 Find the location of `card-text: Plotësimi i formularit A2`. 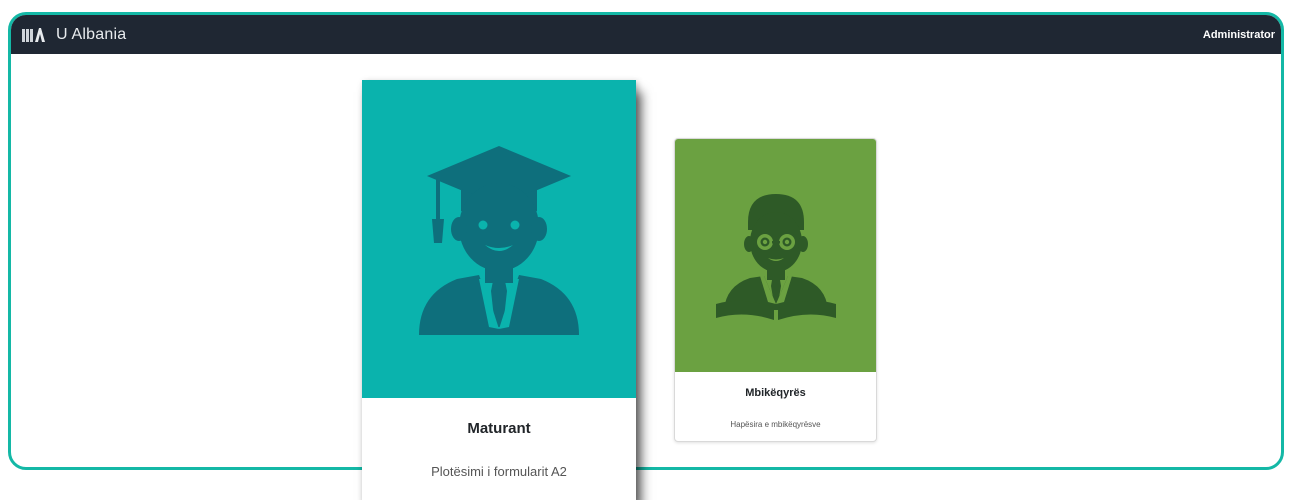

card-text: Plotësimi i formularit A2 is located at coordinates (499, 471).